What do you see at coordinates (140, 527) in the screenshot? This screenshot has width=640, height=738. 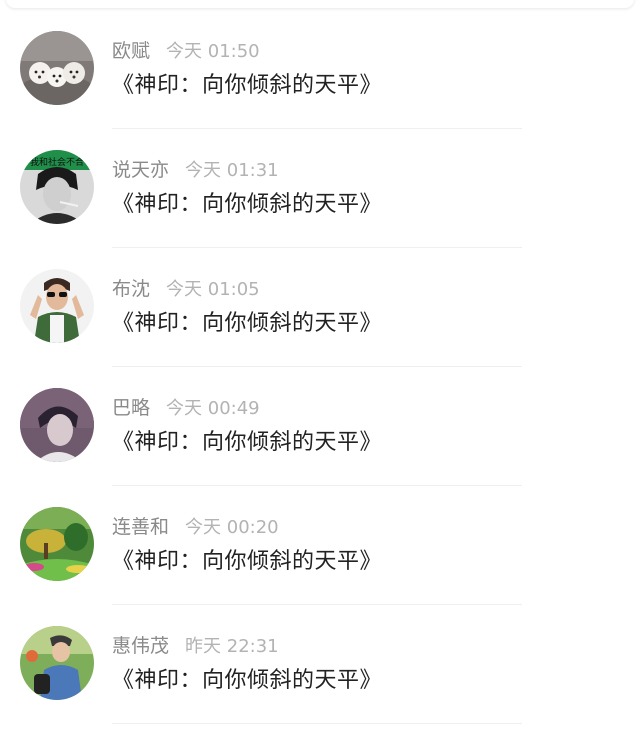 I see `author-name: 连善和` at bounding box center [140, 527].